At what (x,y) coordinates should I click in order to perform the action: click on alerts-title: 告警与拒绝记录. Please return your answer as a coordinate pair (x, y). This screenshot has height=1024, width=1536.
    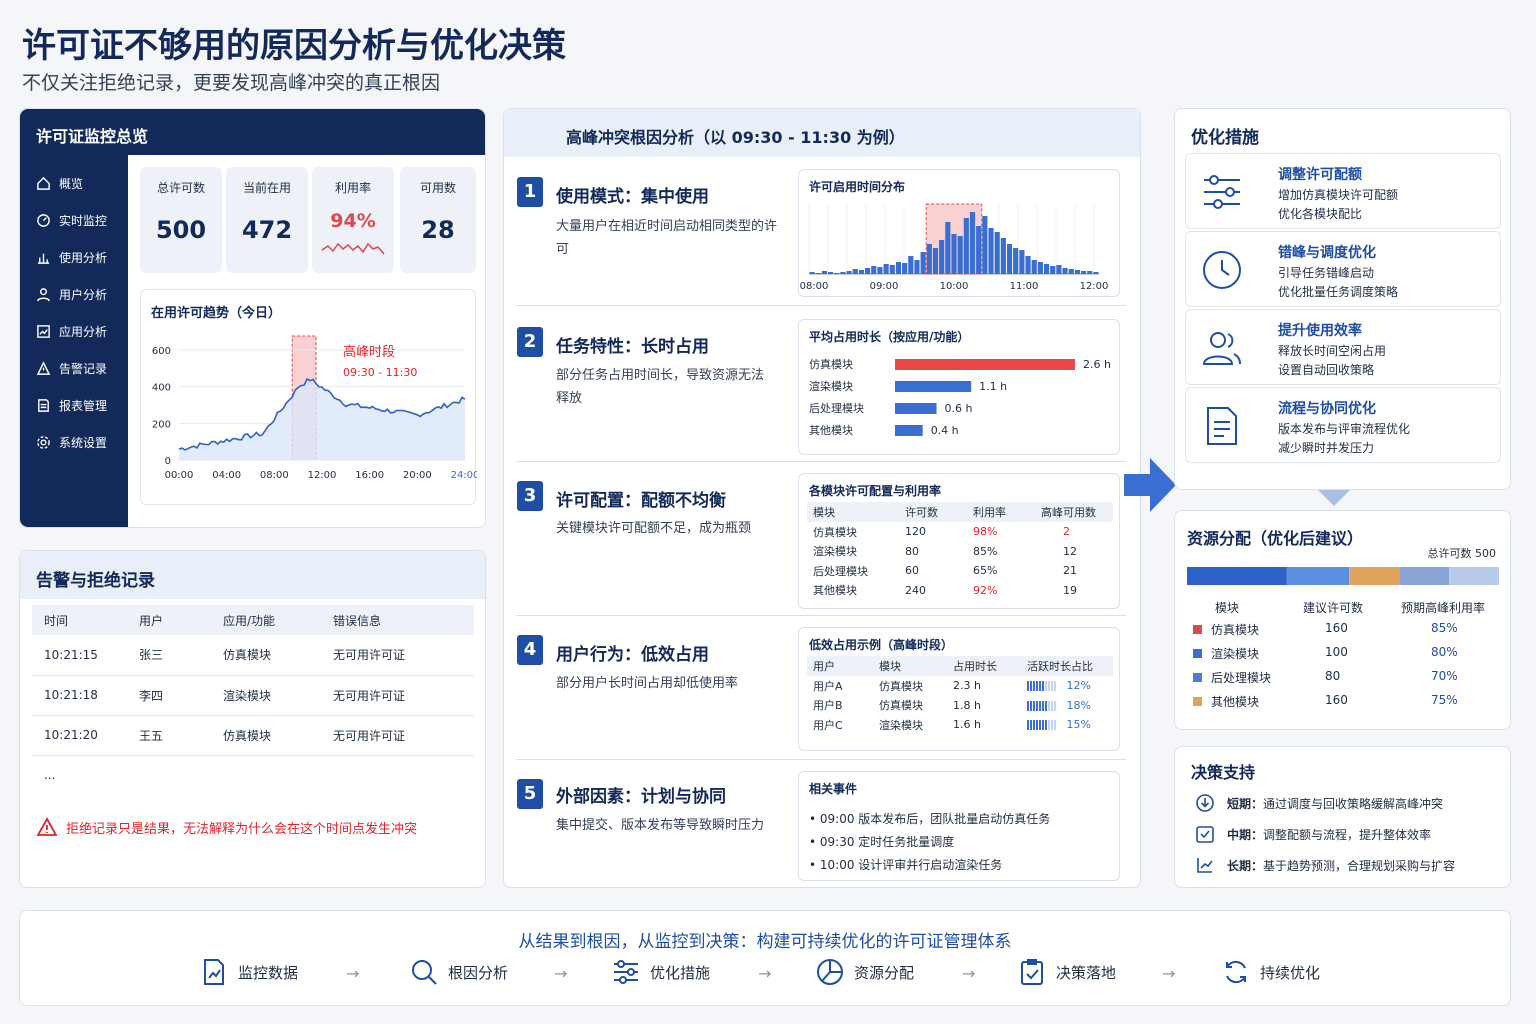
    Looking at the image, I should click on (252, 575).